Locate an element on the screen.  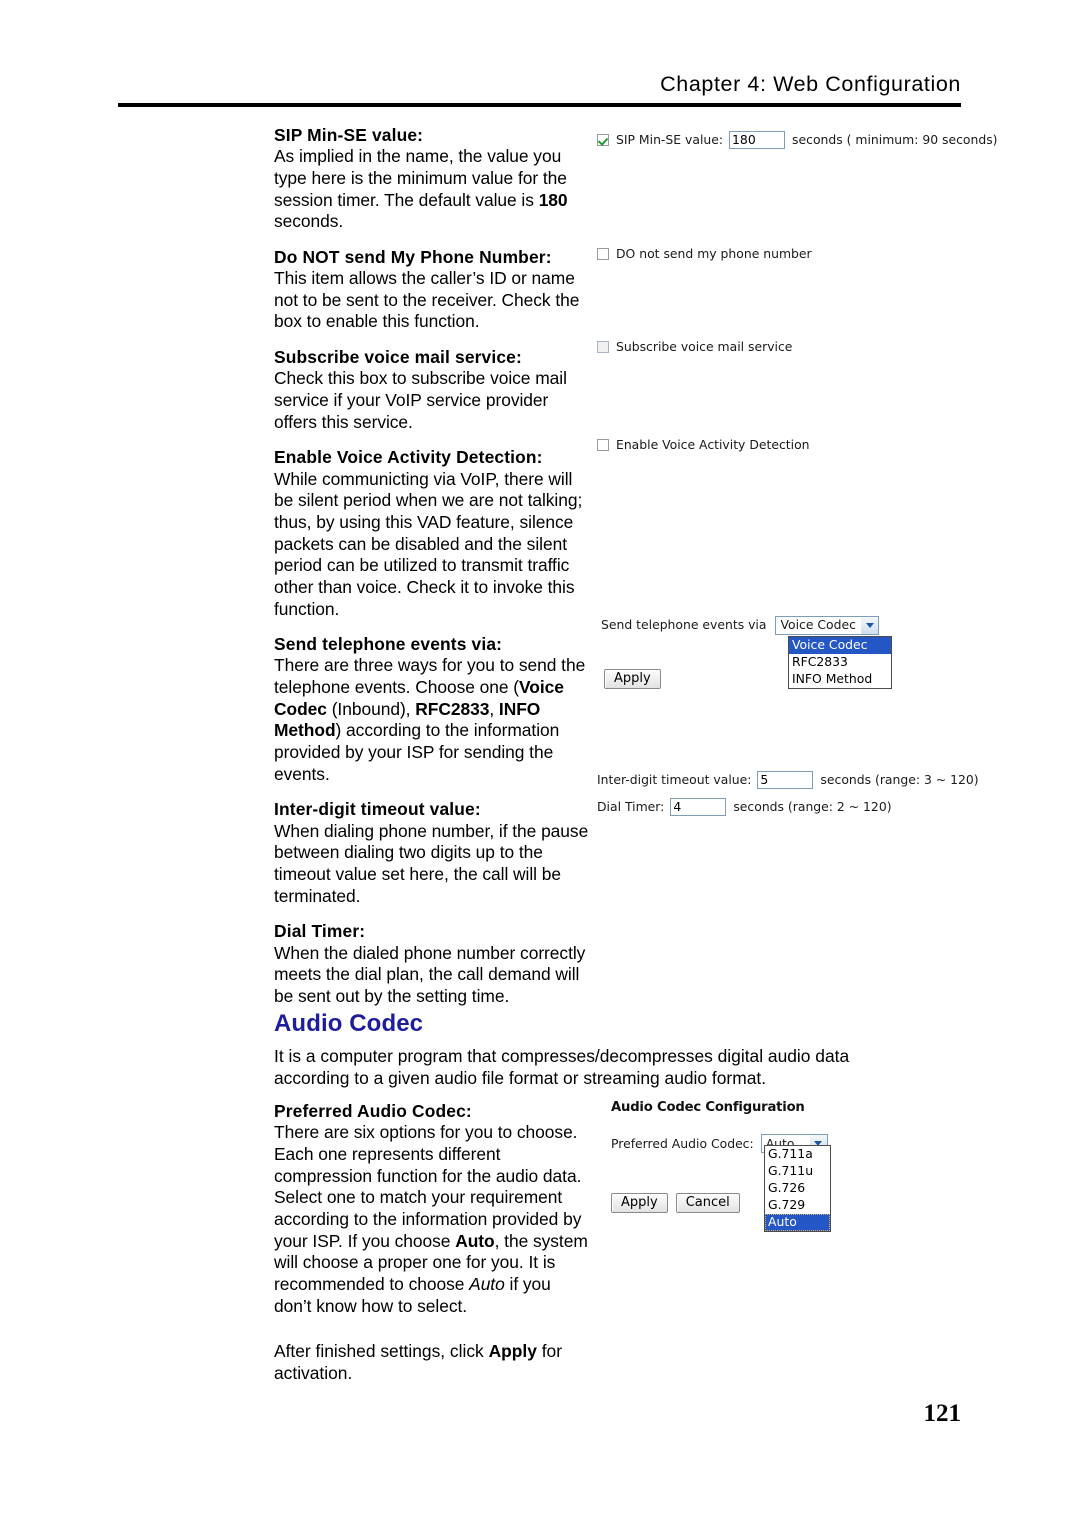
section-heading: Inter-digit timeout value: is located at coordinates (377, 809).